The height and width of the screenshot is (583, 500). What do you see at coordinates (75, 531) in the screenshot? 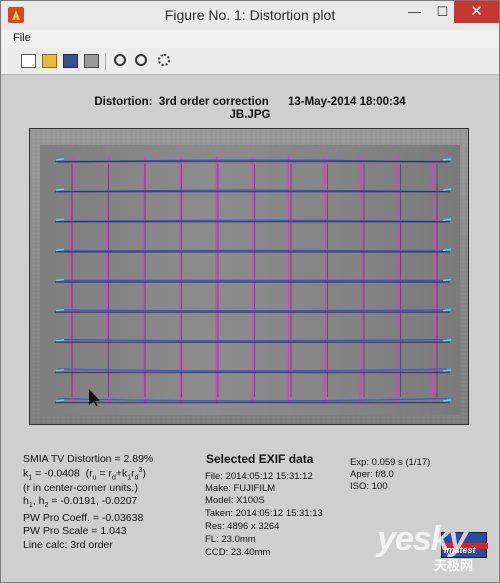
I see `pw-pro-scale: PW Pro Scale = 1.043` at bounding box center [75, 531].